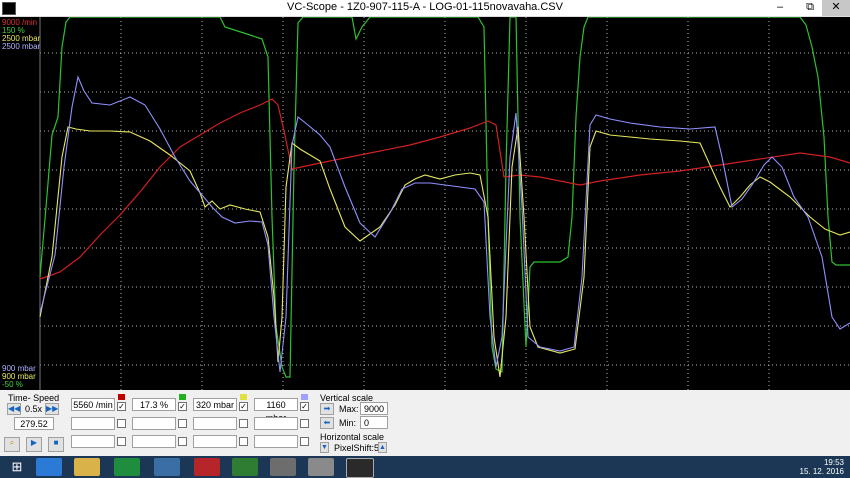 Image resolution: width=850 pixels, height=478 pixels. What do you see at coordinates (245, 467) in the screenshot?
I see `car-diagnostic-icon` at bounding box center [245, 467].